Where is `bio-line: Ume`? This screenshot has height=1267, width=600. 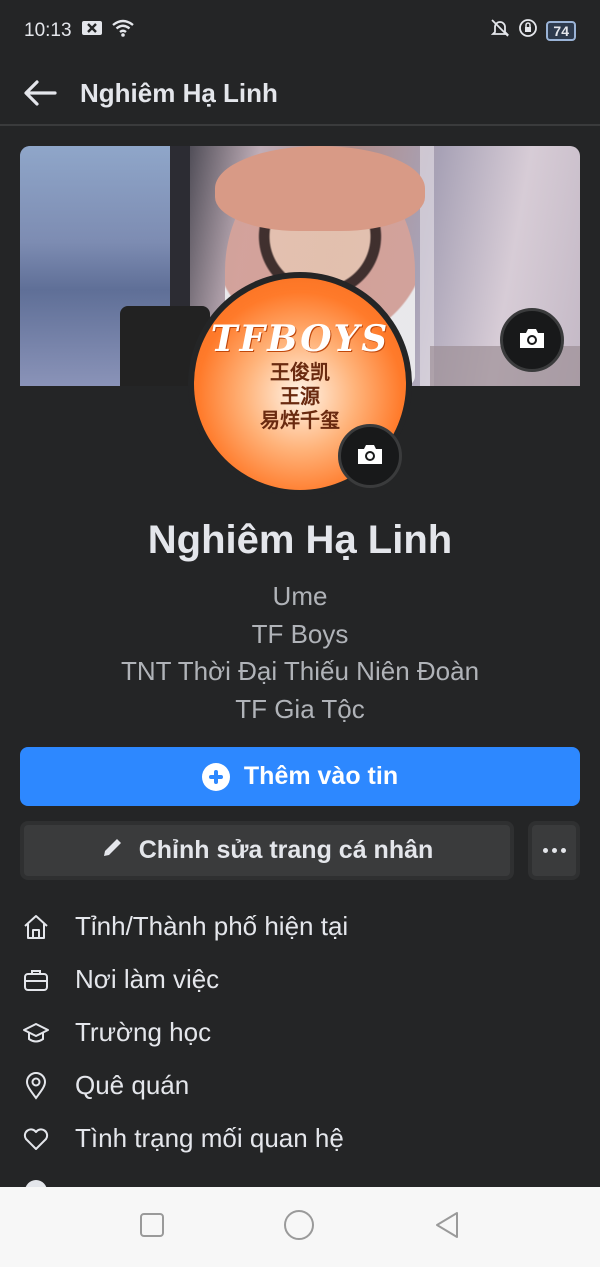 bio-line: Ume is located at coordinates (300, 596).